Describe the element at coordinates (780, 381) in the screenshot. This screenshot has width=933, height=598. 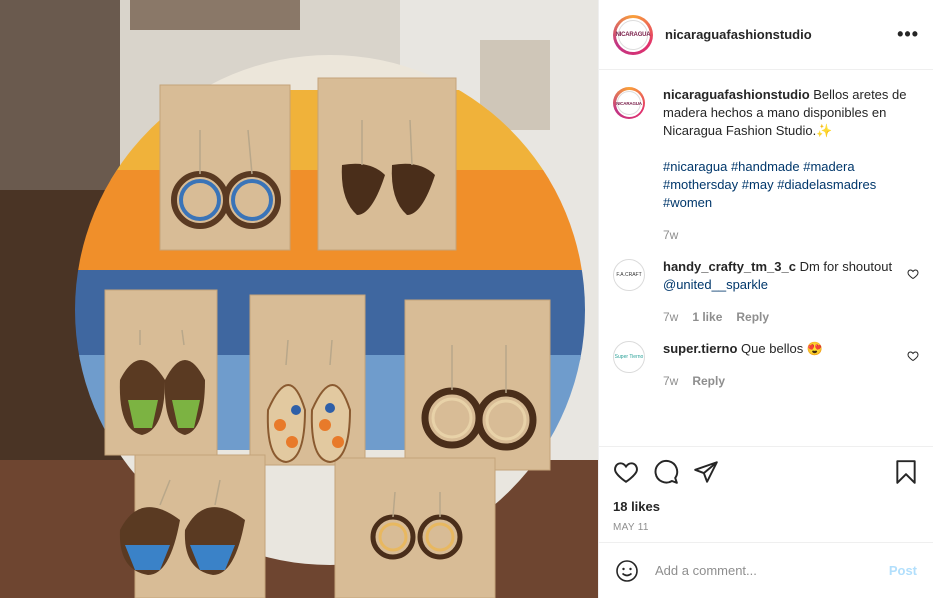
I see `comment-meta: 7w Reply` at that location.